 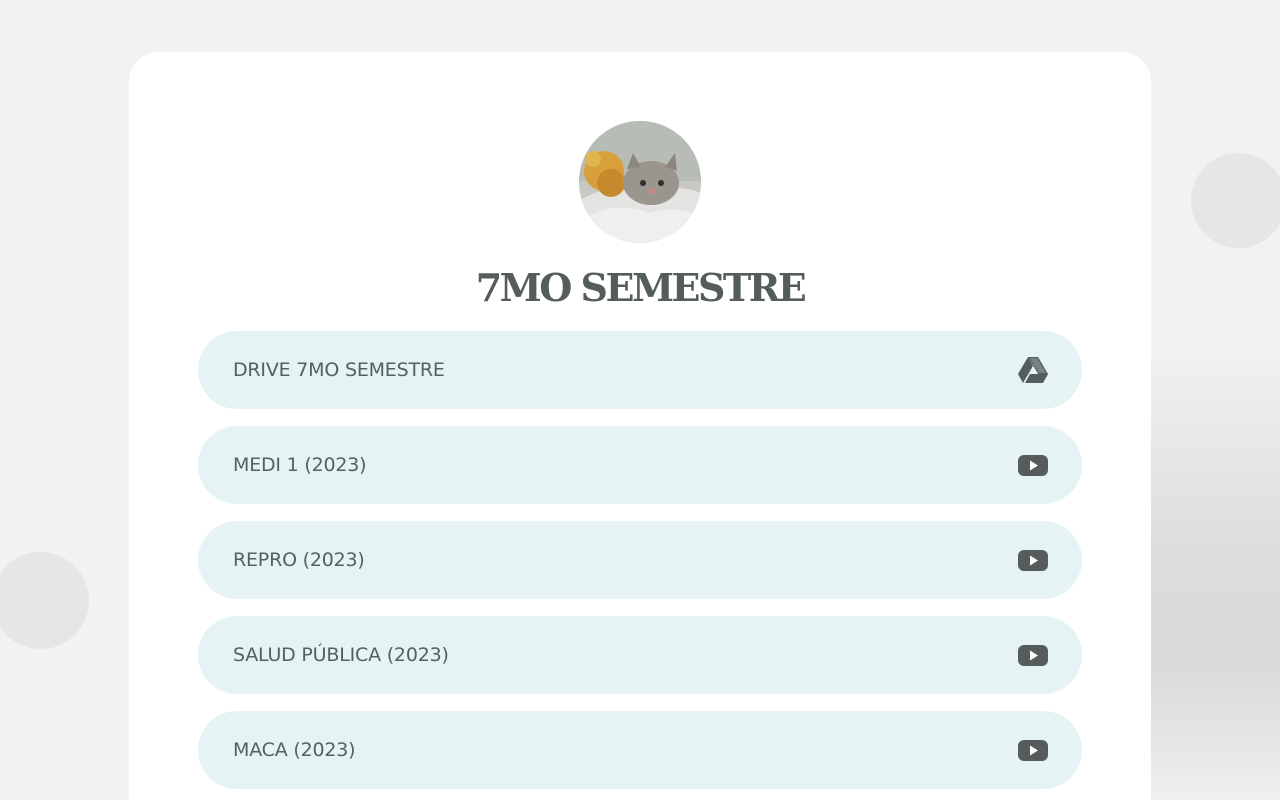 What do you see at coordinates (299, 560) in the screenshot?
I see `link-label: REPRO (2023)` at bounding box center [299, 560].